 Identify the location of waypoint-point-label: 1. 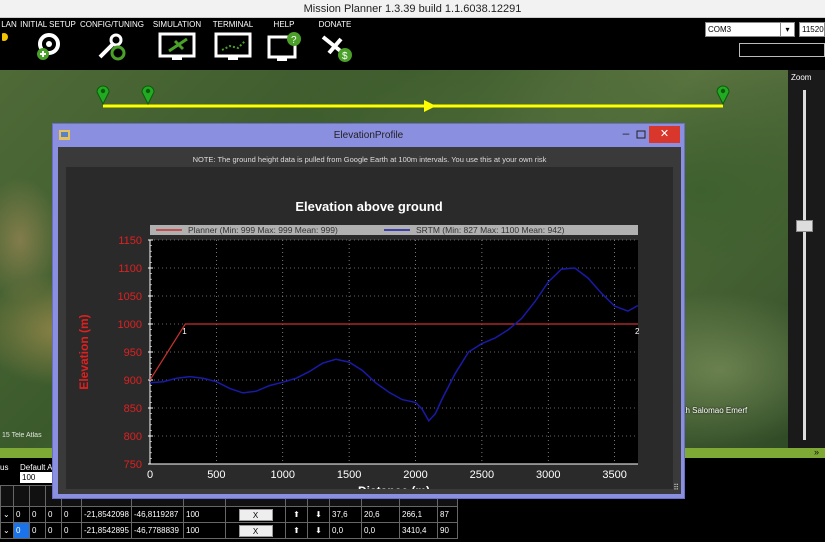
(184, 331).